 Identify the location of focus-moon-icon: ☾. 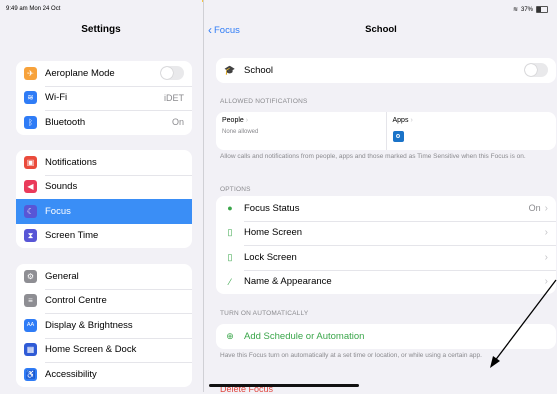
(30, 211).